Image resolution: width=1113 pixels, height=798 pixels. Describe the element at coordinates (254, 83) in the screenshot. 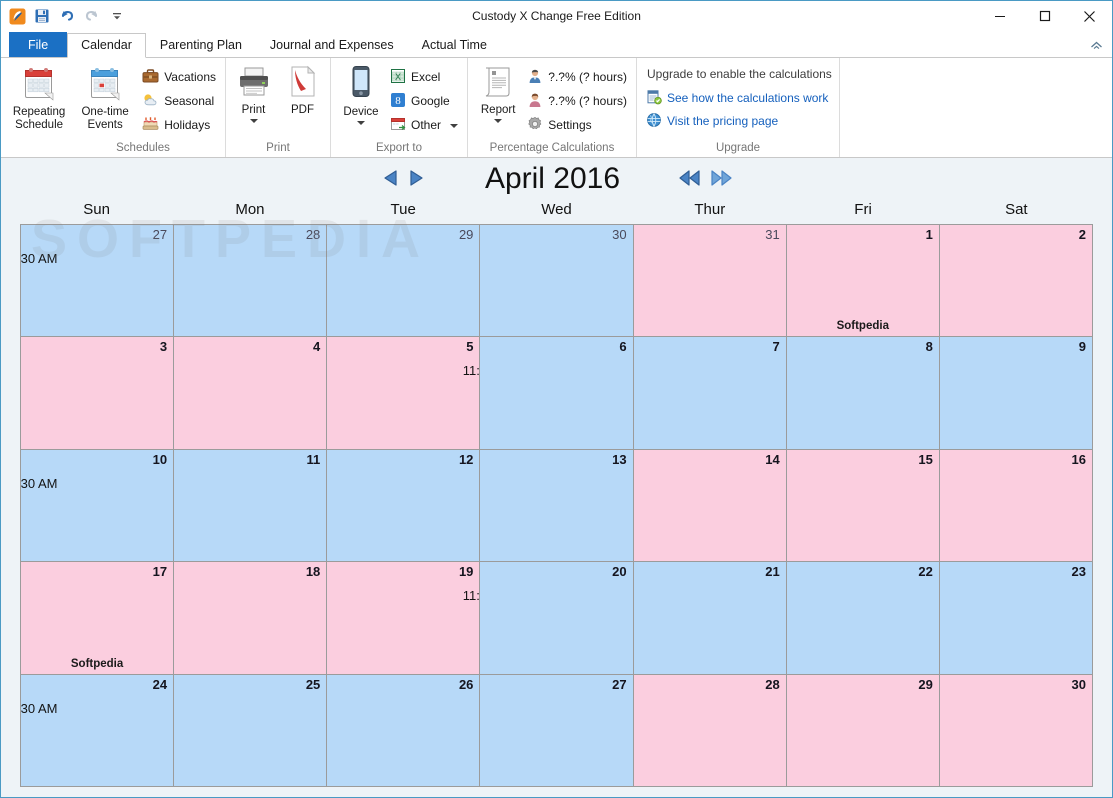

I see `printer-icon` at that location.